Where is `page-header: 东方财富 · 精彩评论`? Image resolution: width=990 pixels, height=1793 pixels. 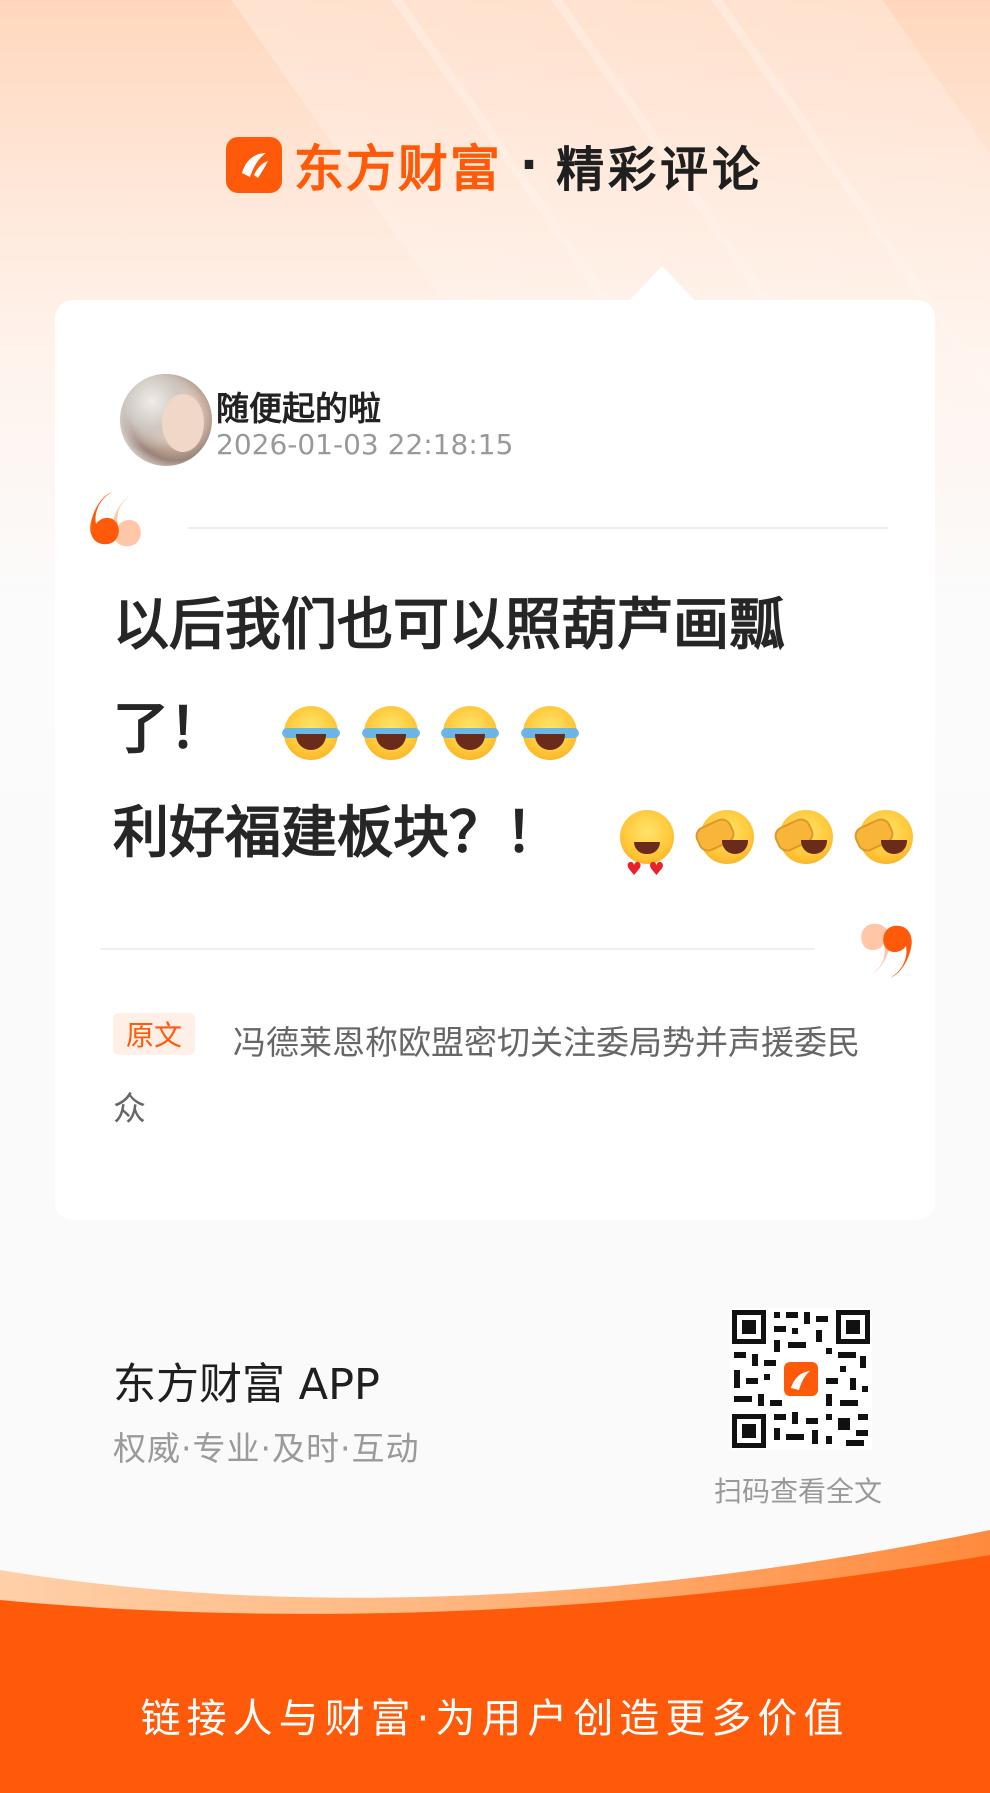 page-header: 东方财富 · 精彩评论 is located at coordinates (495, 166).